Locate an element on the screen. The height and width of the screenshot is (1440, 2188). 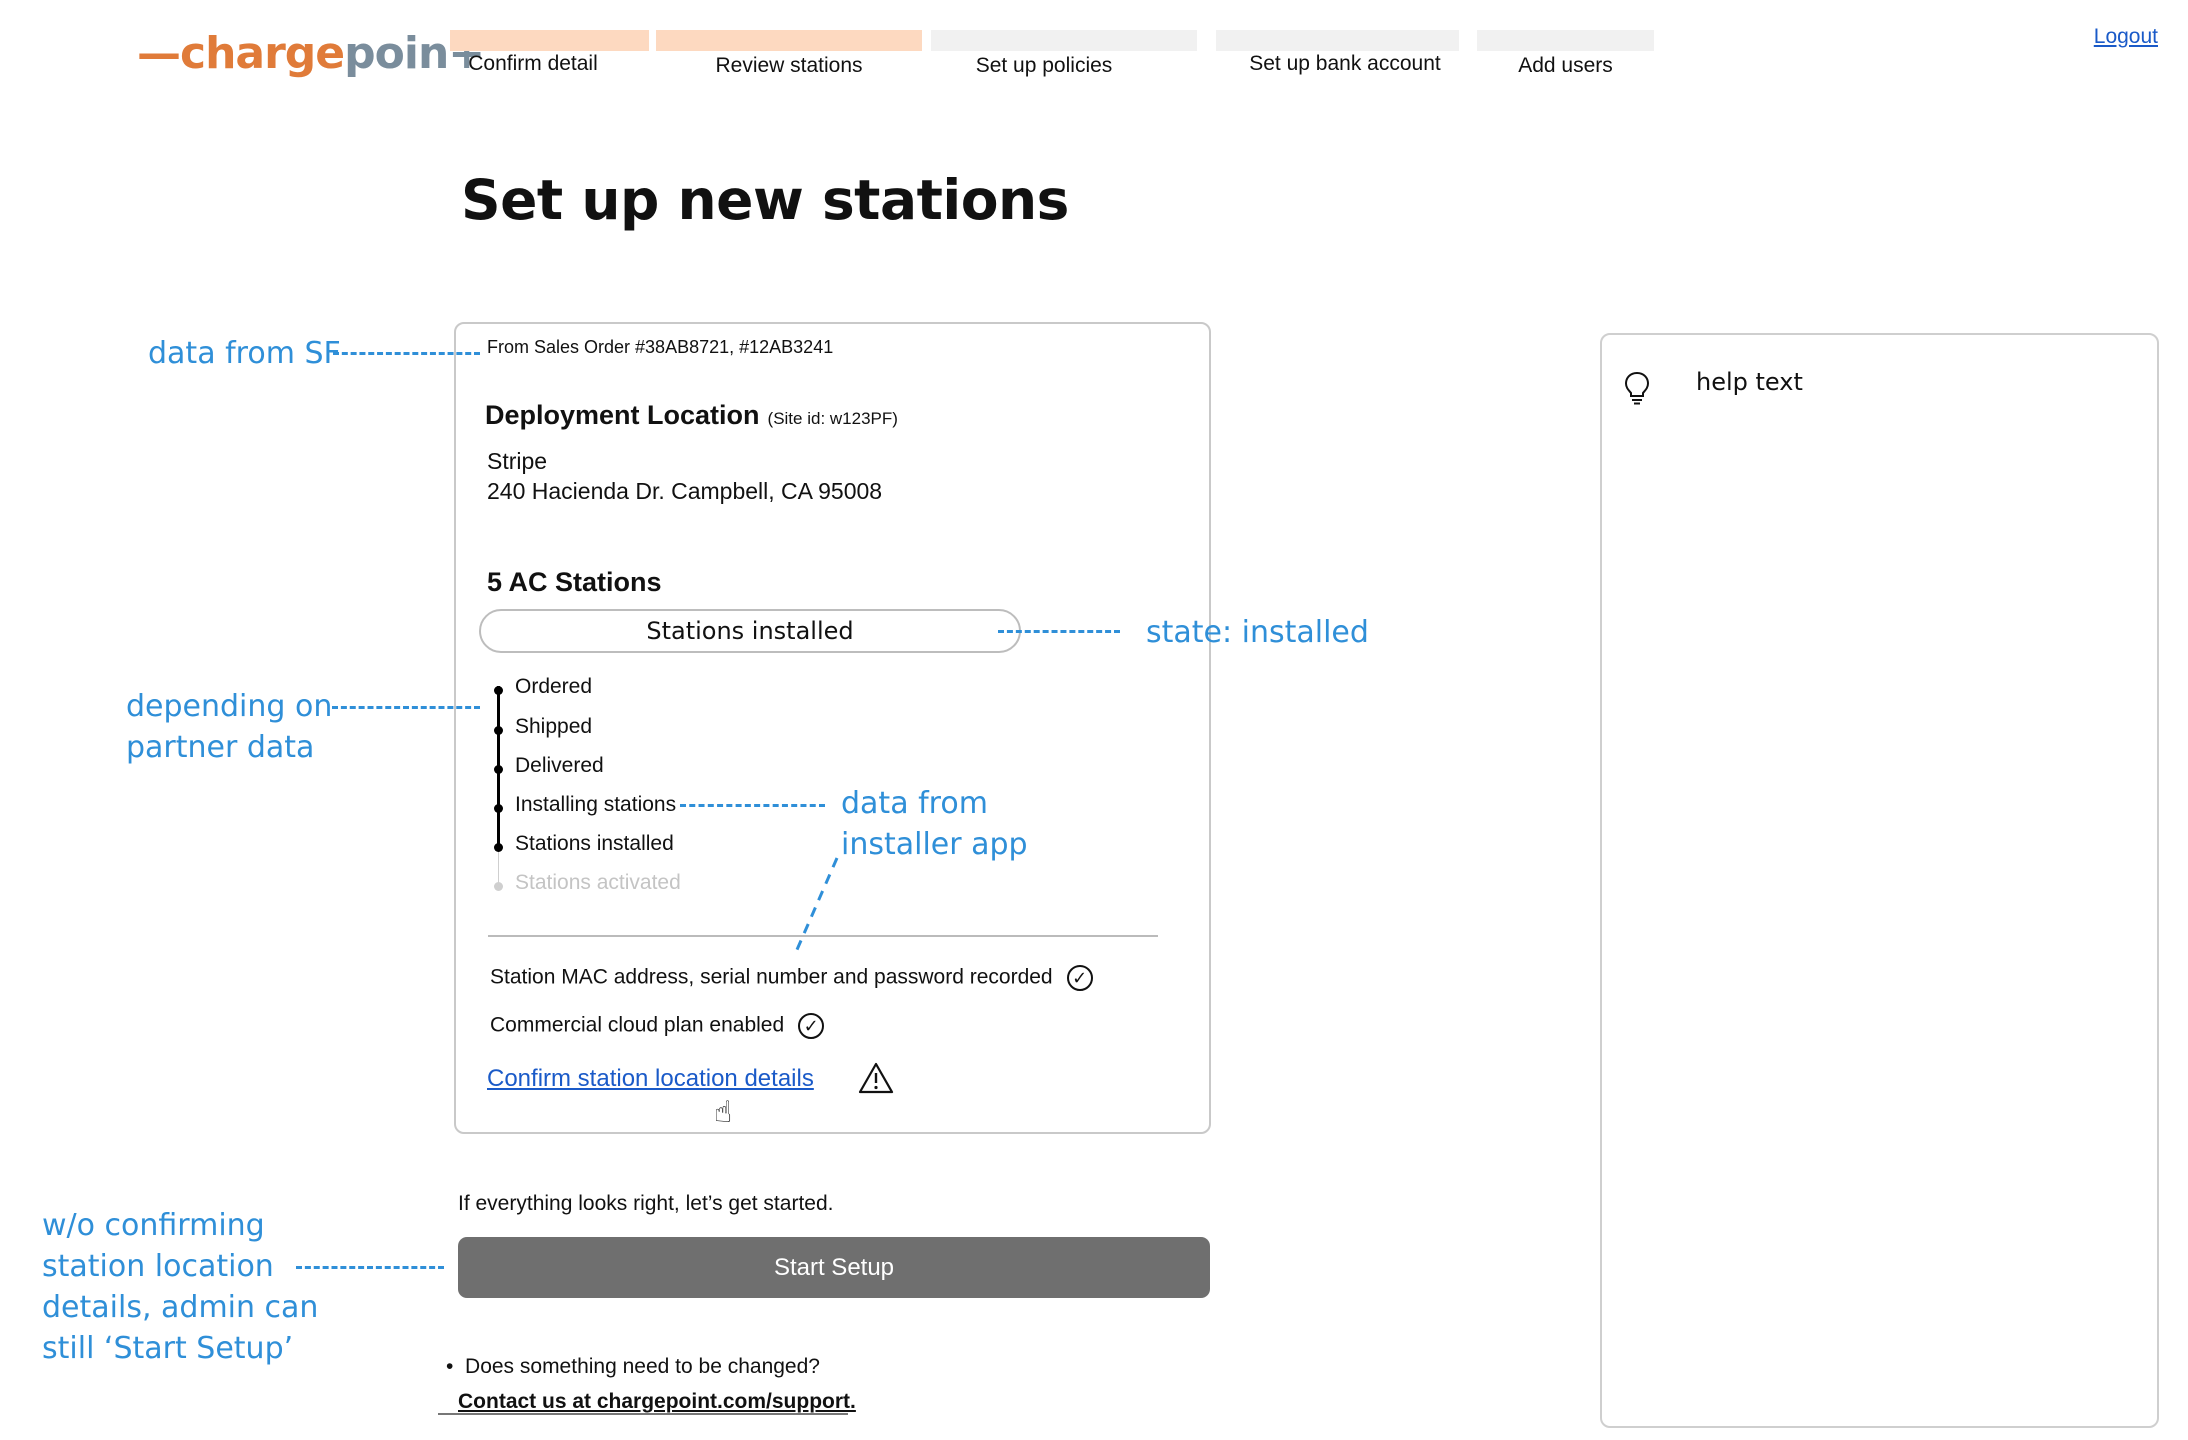
step-set-up-policies: Set up policies is located at coordinates (1044, 66).